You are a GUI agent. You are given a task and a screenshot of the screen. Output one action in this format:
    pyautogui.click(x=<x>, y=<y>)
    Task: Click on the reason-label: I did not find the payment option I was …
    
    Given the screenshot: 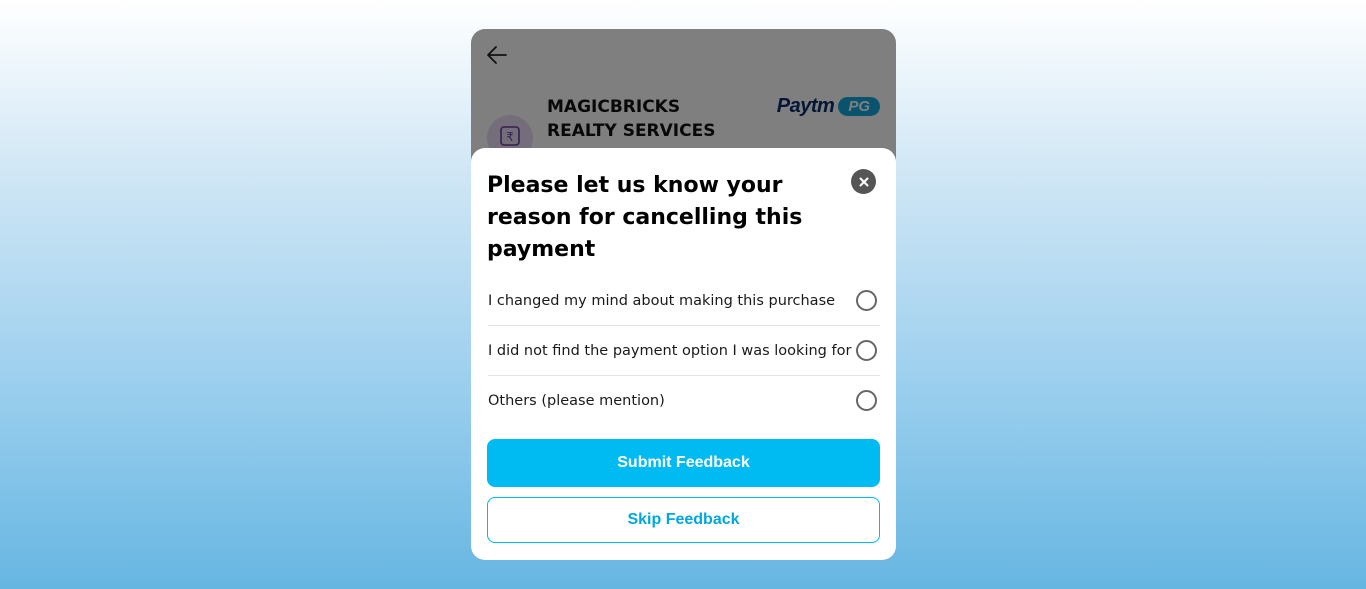 What is the action you would take?
    pyautogui.click(x=670, y=350)
    